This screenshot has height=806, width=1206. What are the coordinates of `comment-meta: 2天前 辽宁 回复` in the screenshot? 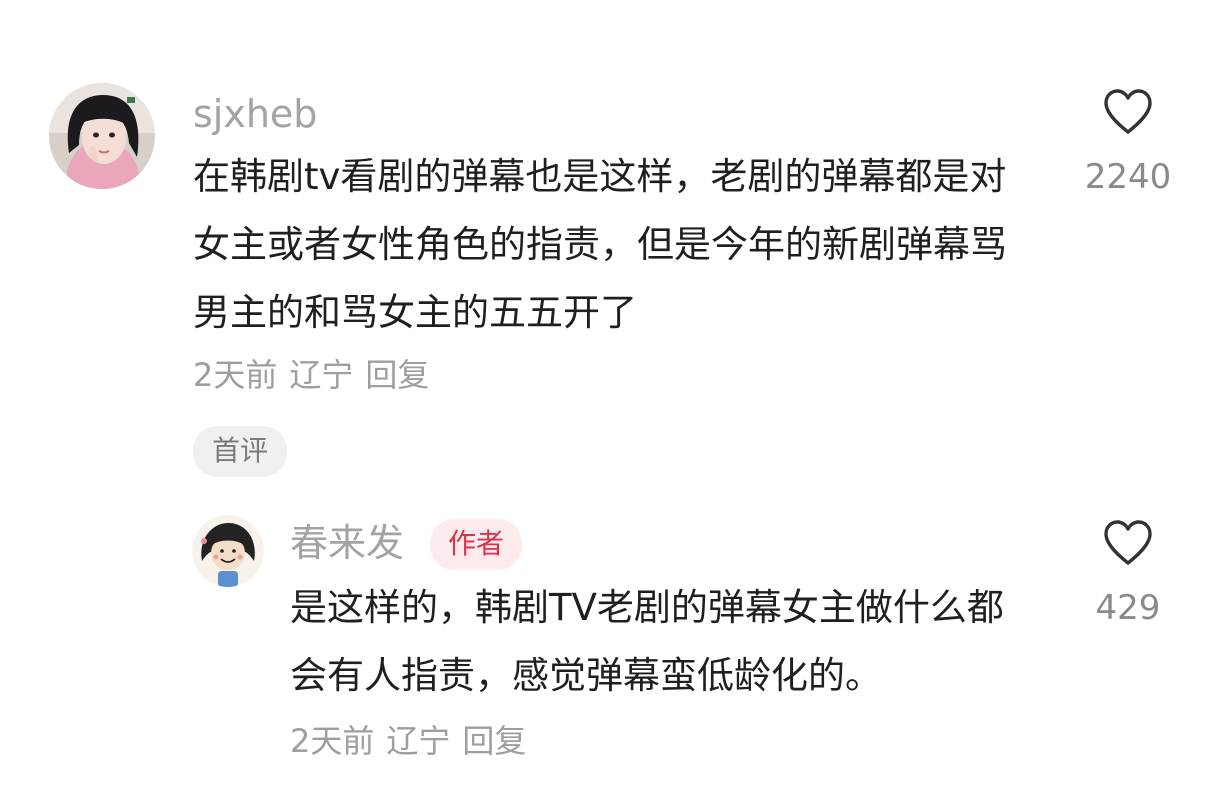 It's located at (317, 375).